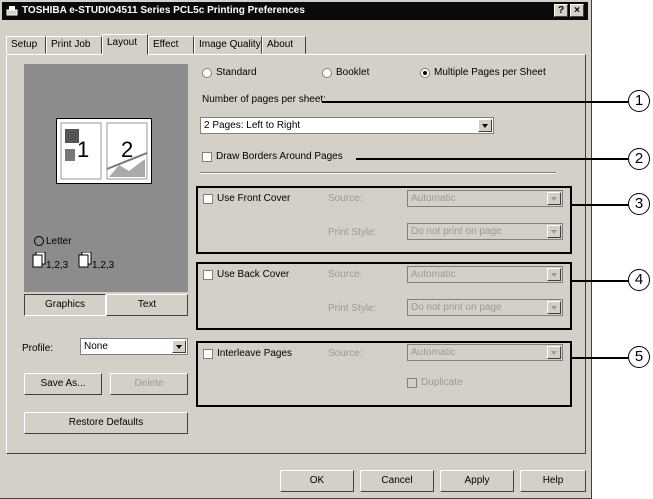 The image size is (653, 499). I want to click on interleave-label: Interleave Pages, so click(255, 353).